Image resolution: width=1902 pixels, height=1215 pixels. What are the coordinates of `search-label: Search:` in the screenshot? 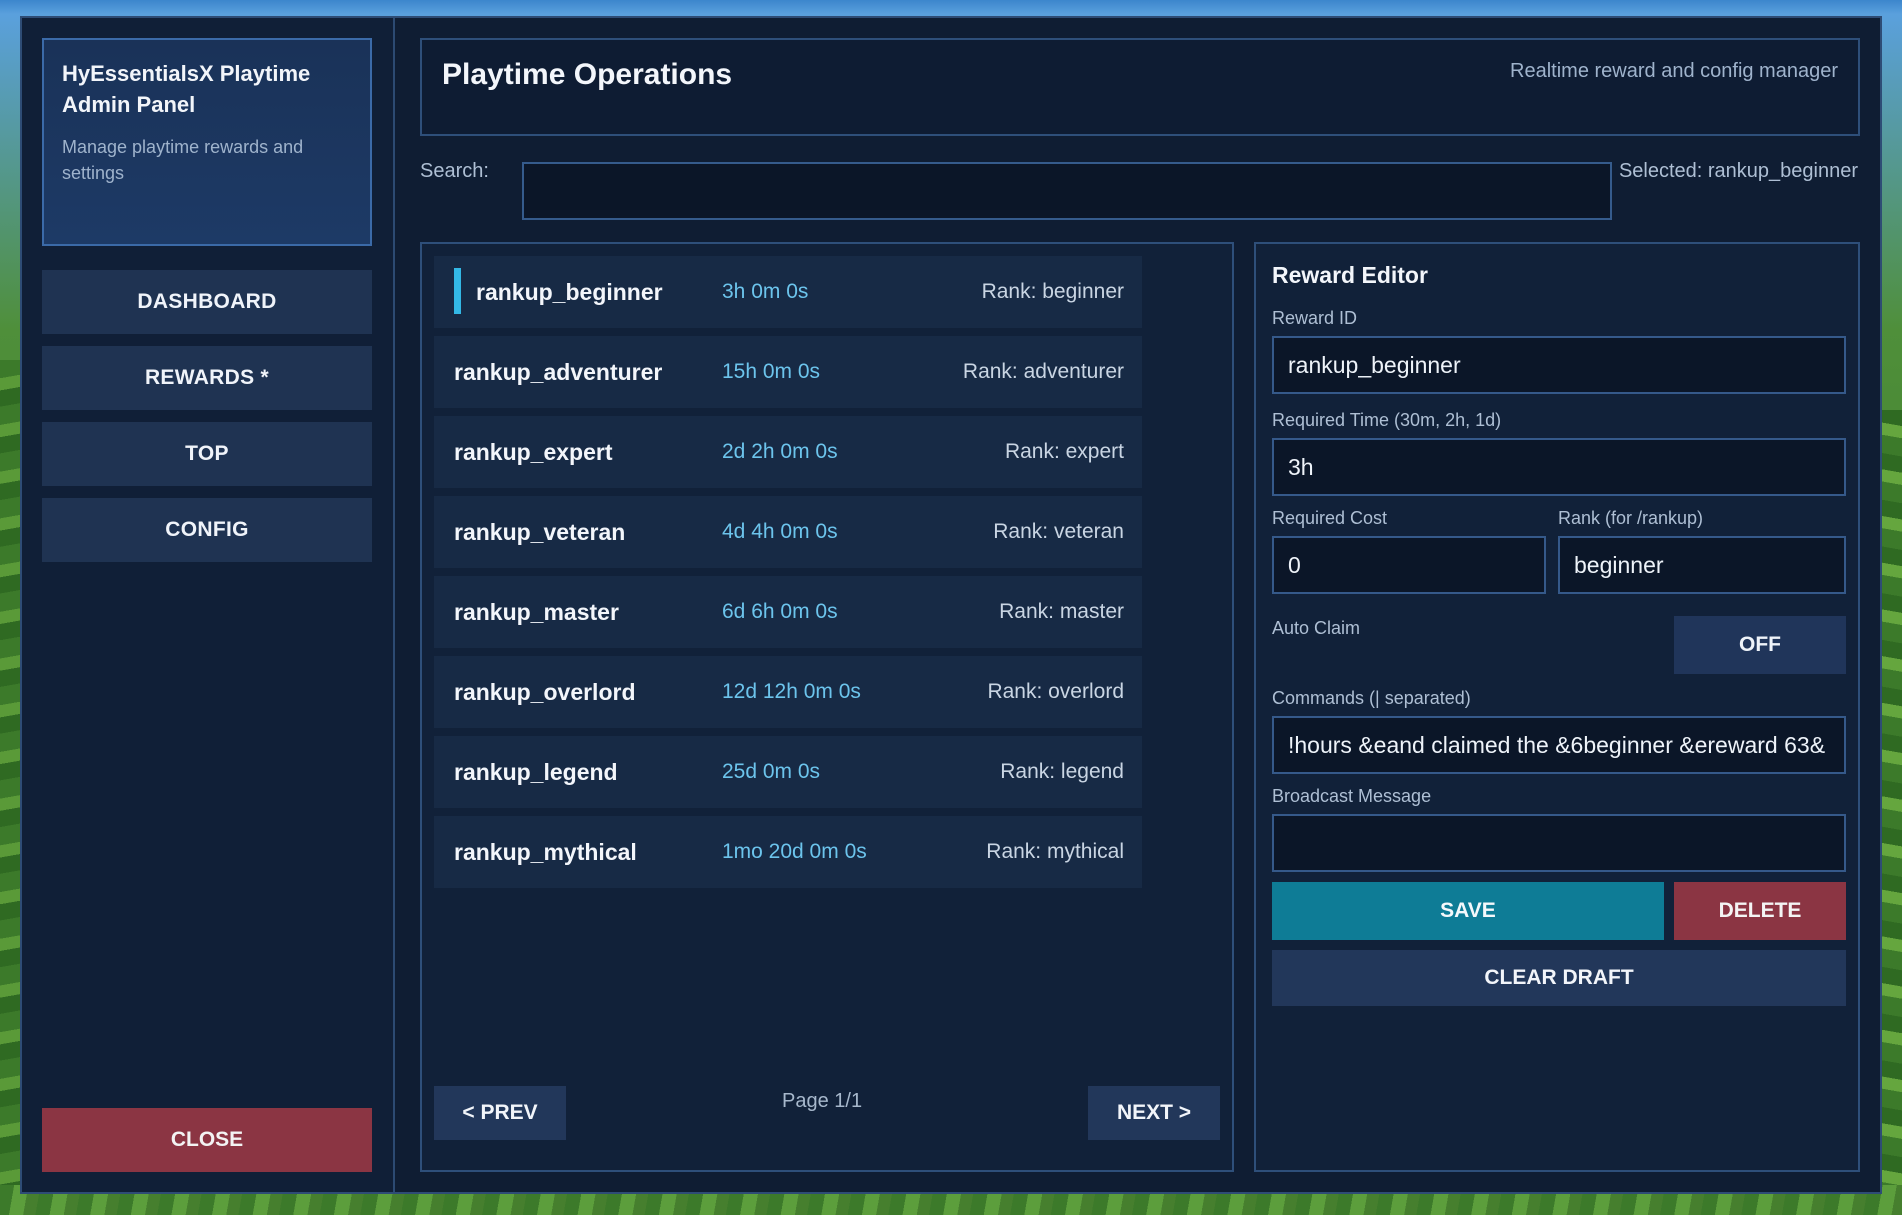 It's located at (454, 171).